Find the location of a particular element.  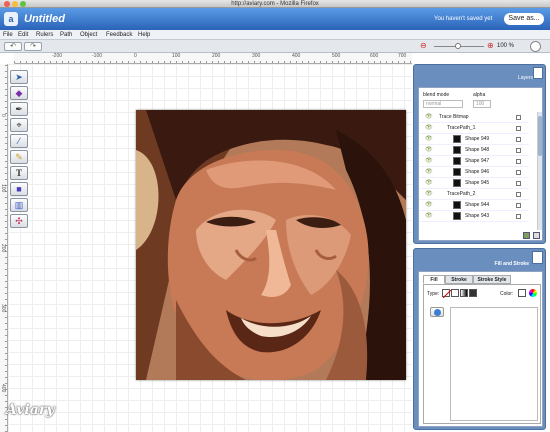

text-tool: T is located at coordinates (19, 173).